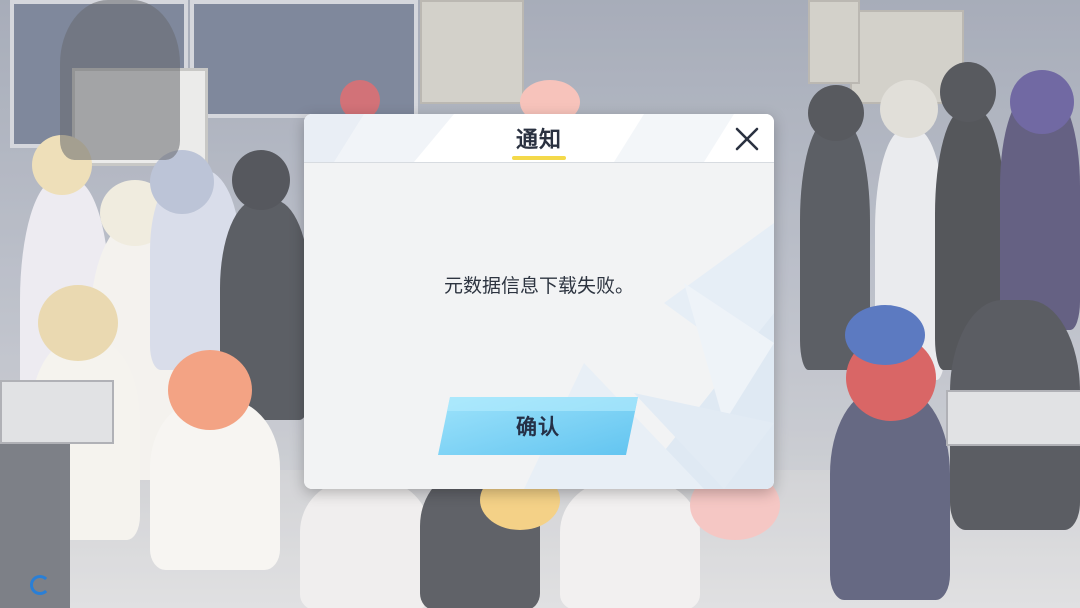 The width and height of the screenshot is (1080, 608). What do you see at coordinates (539, 158) in the screenshot?
I see `title-underline` at bounding box center [539, 158].